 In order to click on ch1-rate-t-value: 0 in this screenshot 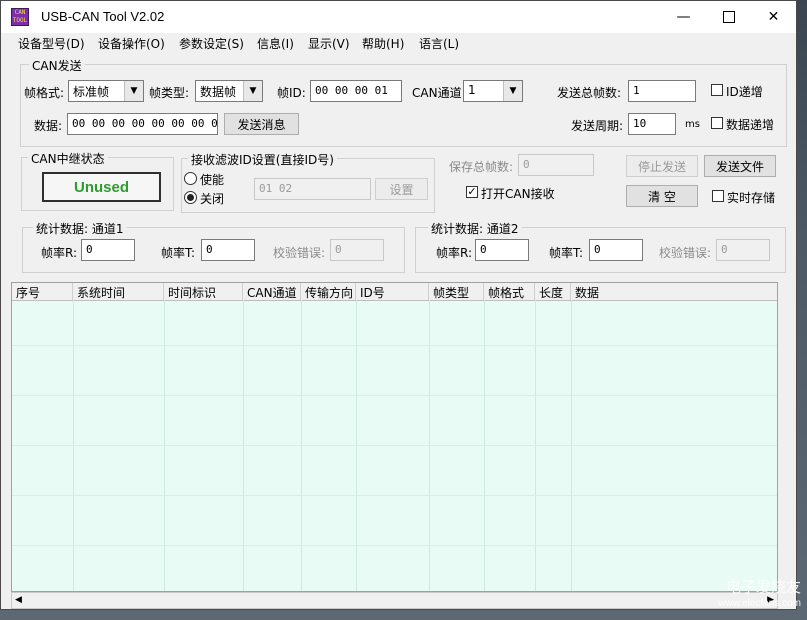, I will do `click(228, 250)`.